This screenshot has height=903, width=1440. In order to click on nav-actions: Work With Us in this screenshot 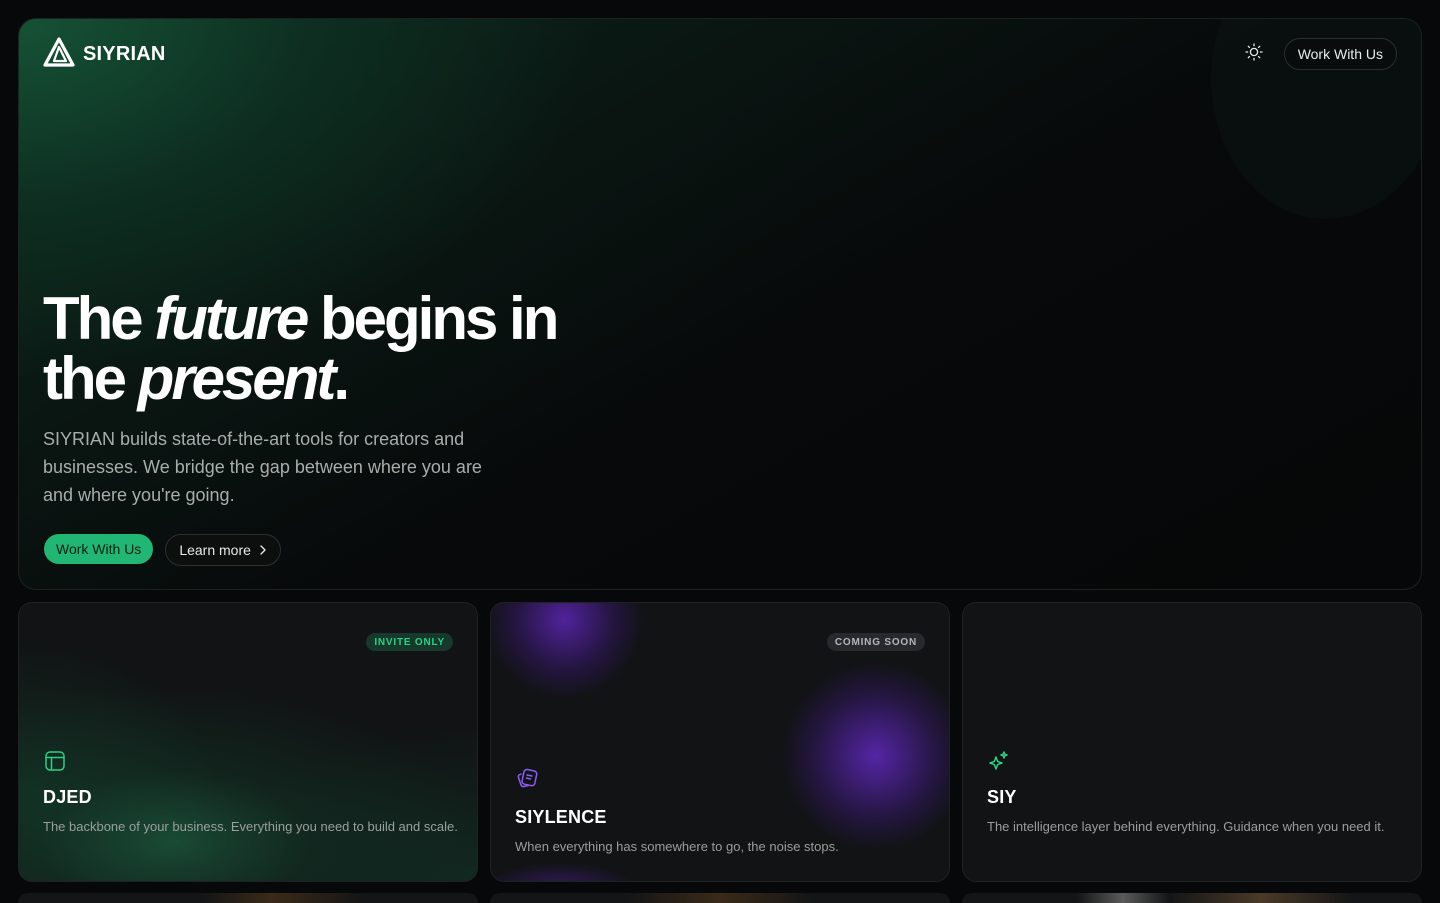, I will do `click(1318, 54)`.